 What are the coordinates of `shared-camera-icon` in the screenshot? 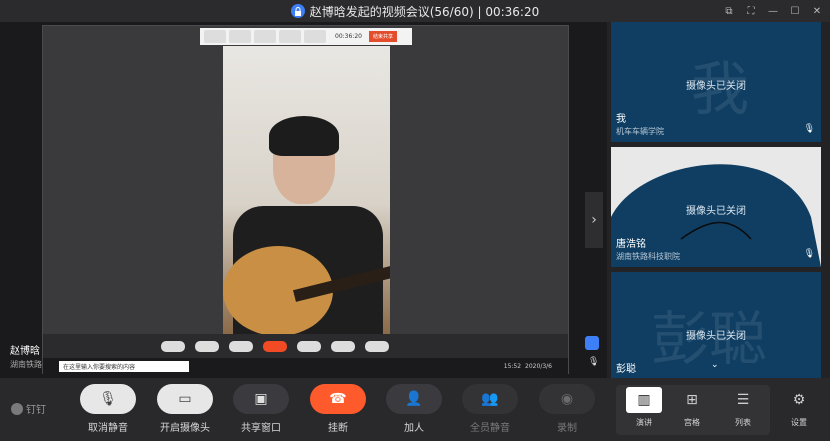 It's located at (240, 36).